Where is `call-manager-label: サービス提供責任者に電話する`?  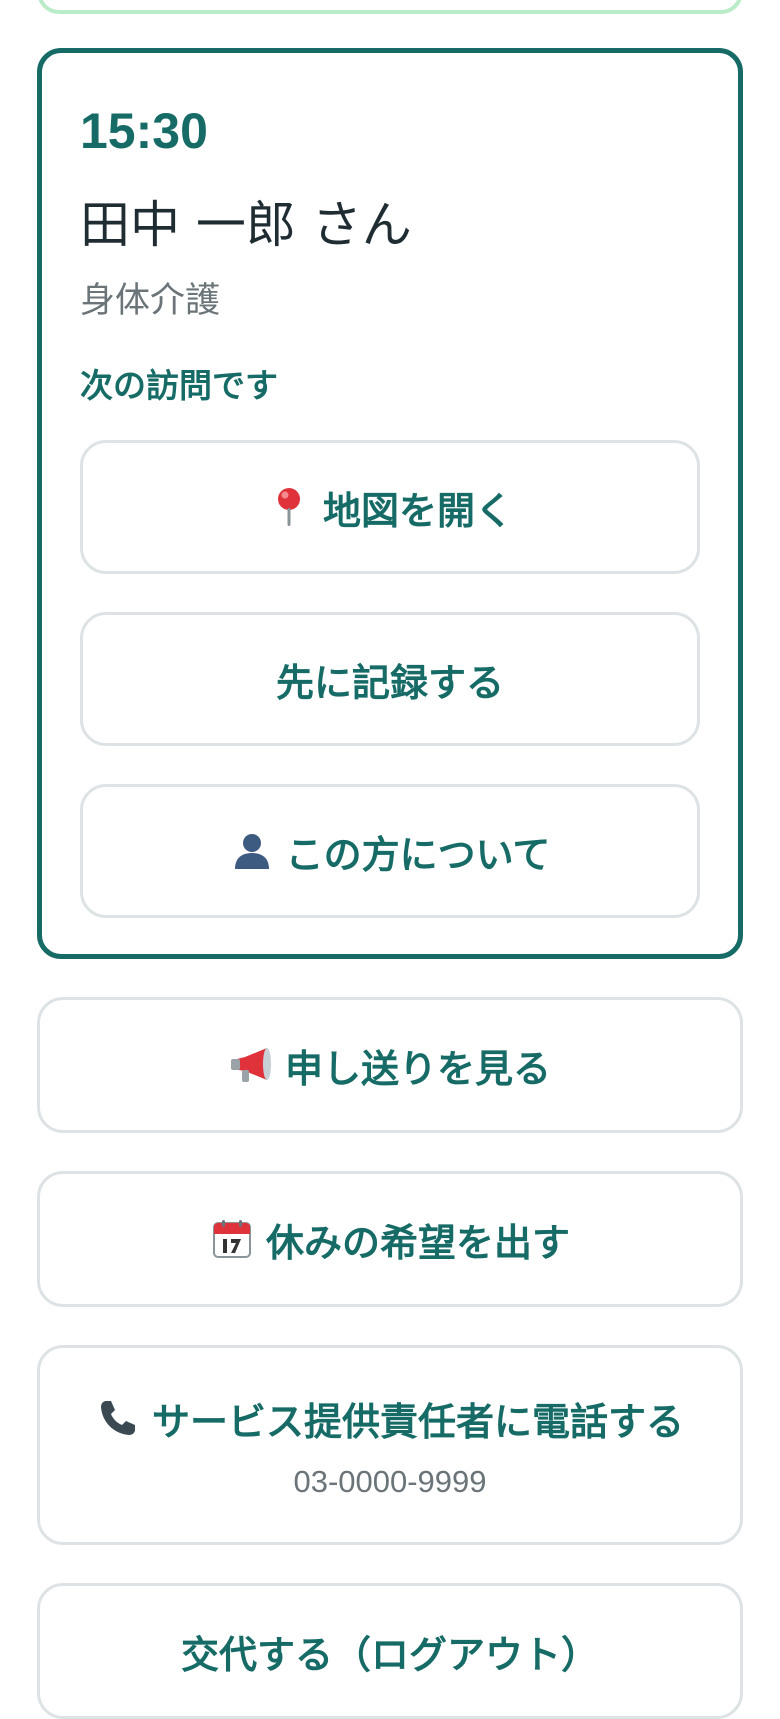
call-manager-label: サービス提供責任者に電話する is located at coordinates (417, 1421).